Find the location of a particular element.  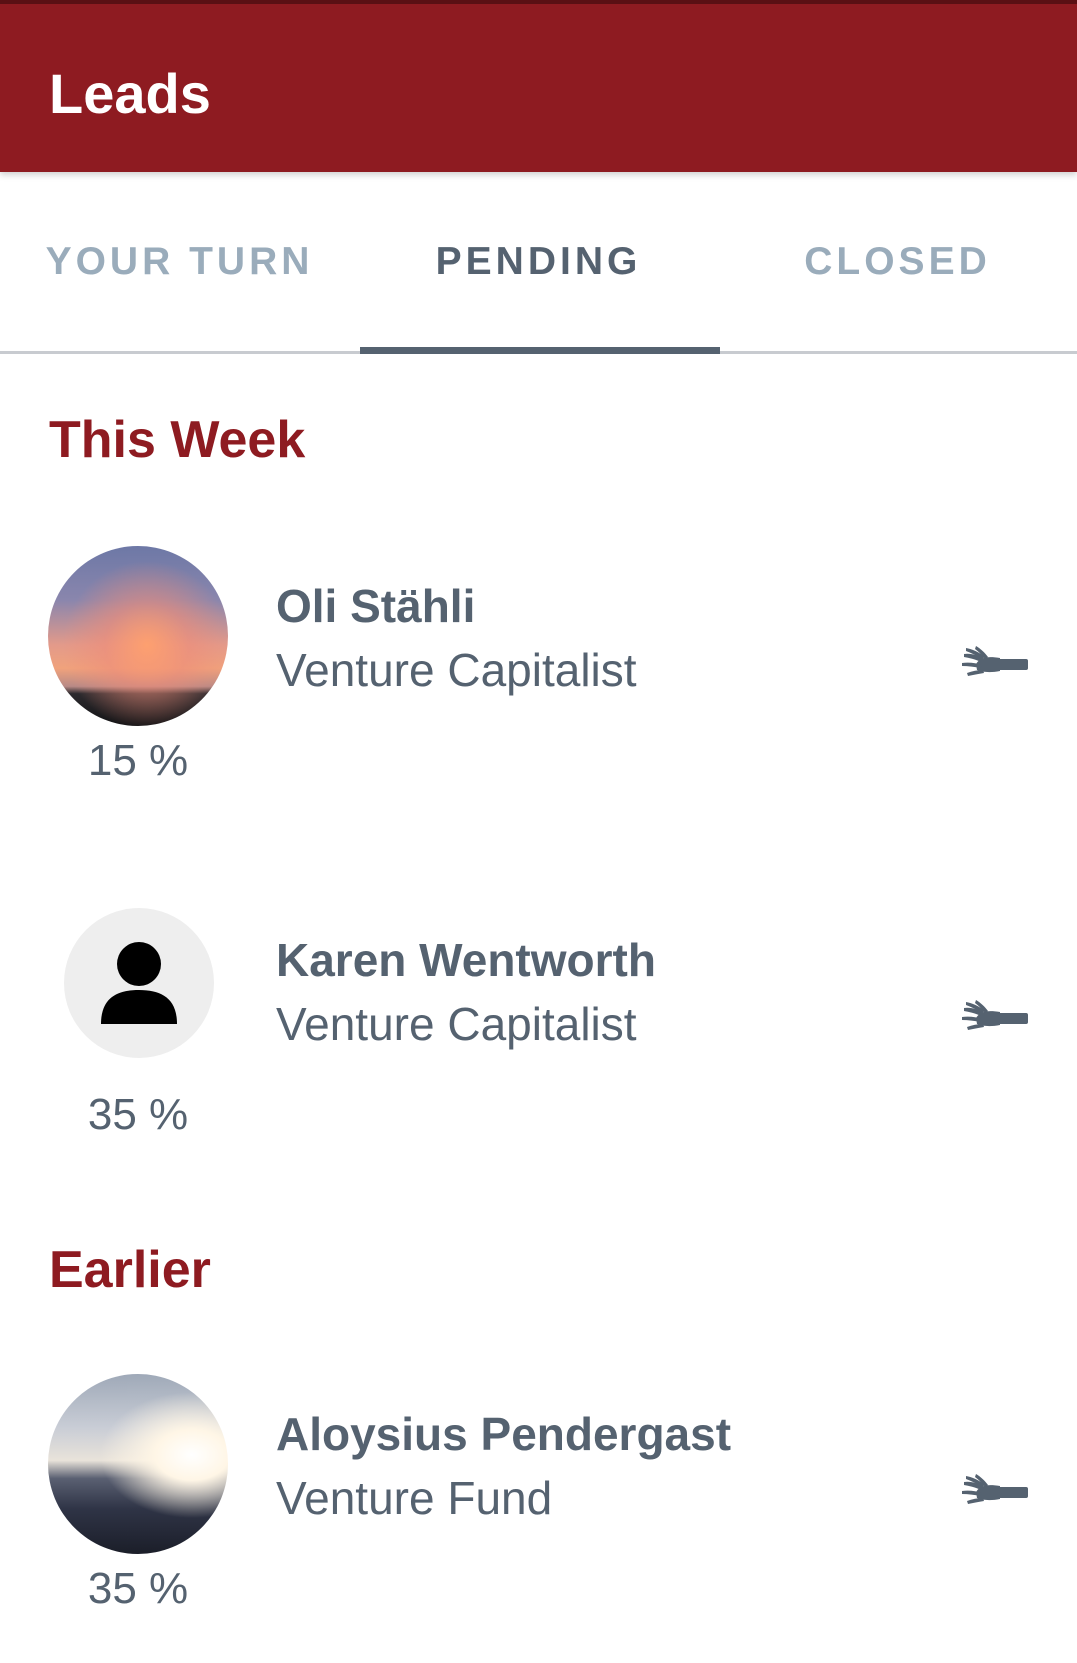

person-placeholder-icon is located at coordinates (139, 983).